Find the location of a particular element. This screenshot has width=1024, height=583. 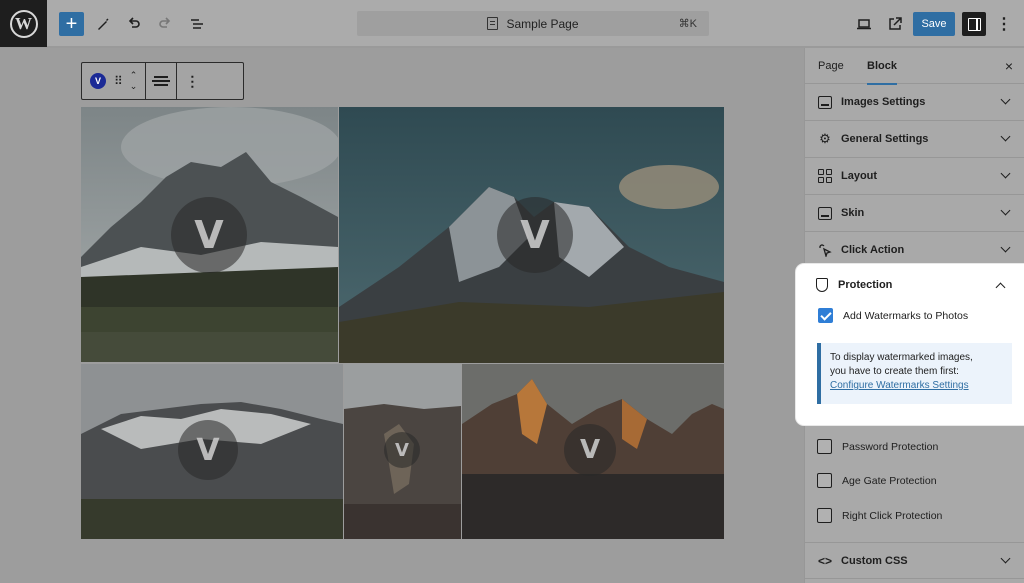

tab-page: Page is located at coordinates (831, 66).